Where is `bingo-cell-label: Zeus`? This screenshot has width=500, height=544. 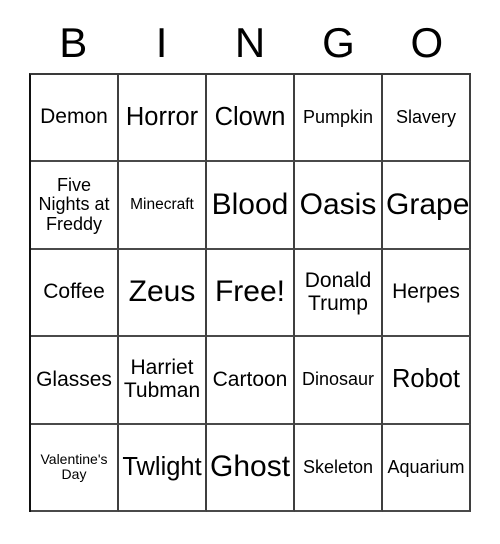
bingo-cell-label: Zeus is located at coordinates (162, 292).